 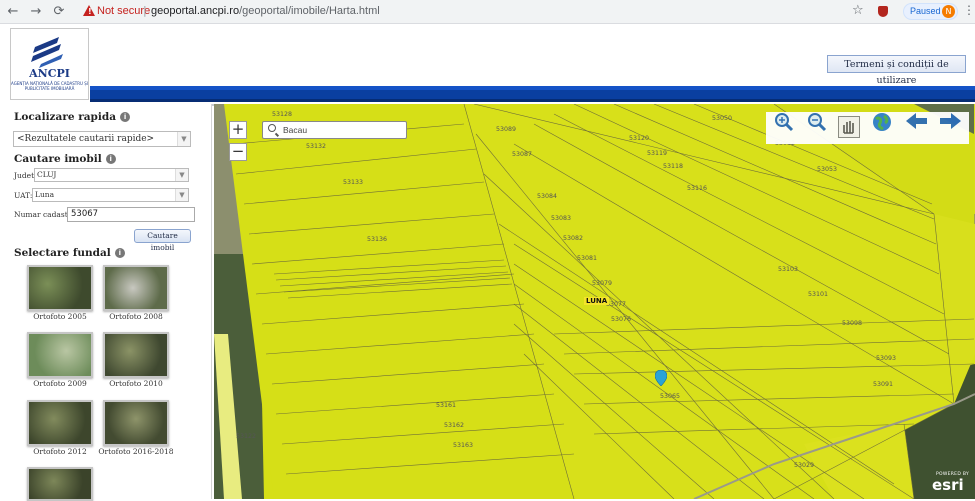 I want to click on back-icon: ←, so click(x=13, y=11).